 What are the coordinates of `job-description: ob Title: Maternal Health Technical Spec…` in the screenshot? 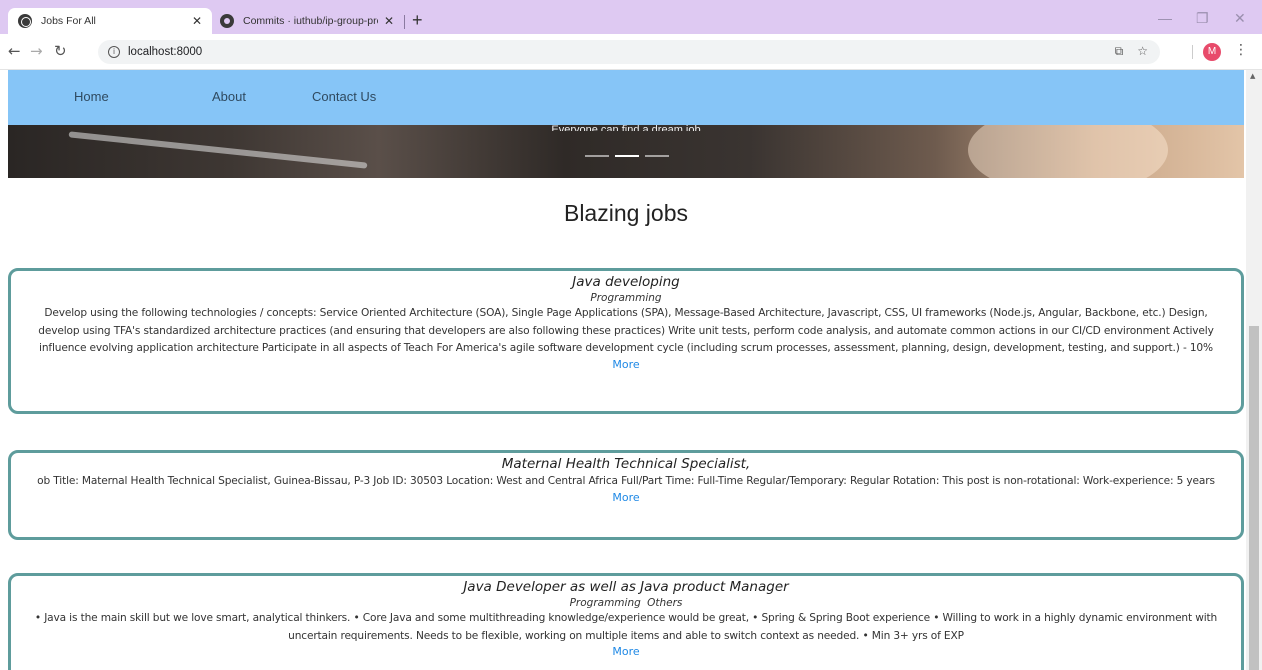 It's located at (626, 481).